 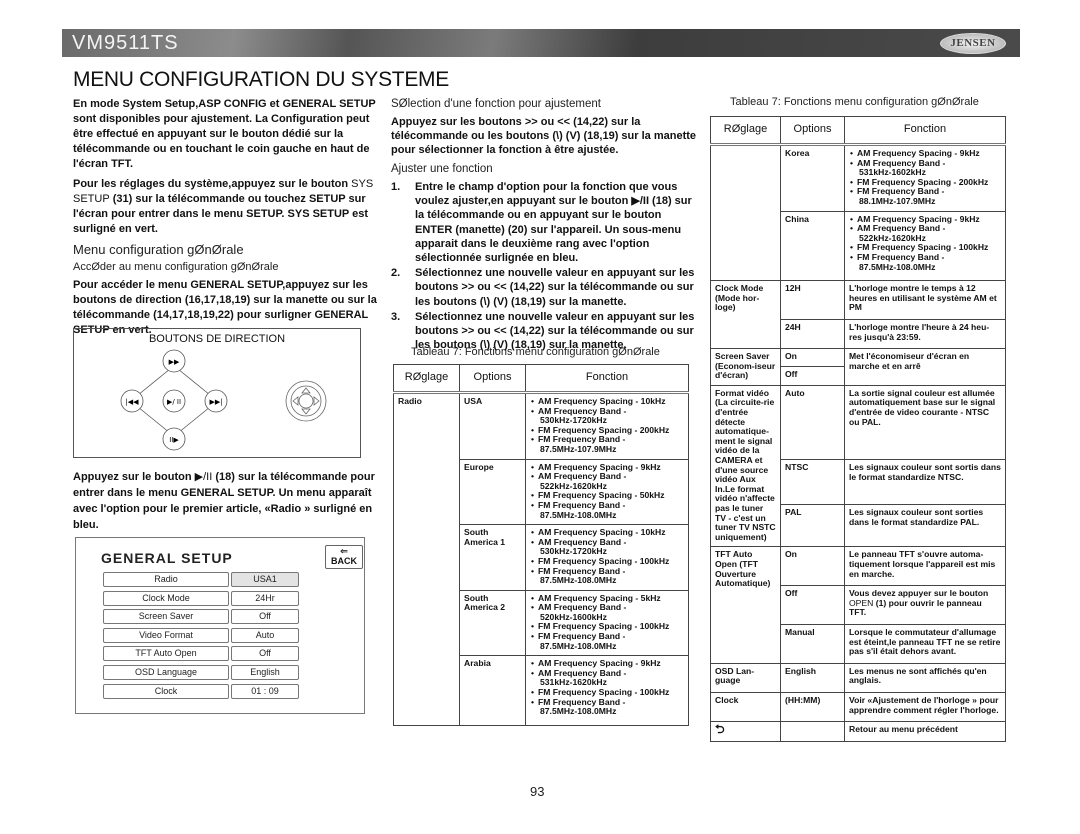 I want to click on table-header-row: RØglage Options Fonction, so click(x=541, y=379).